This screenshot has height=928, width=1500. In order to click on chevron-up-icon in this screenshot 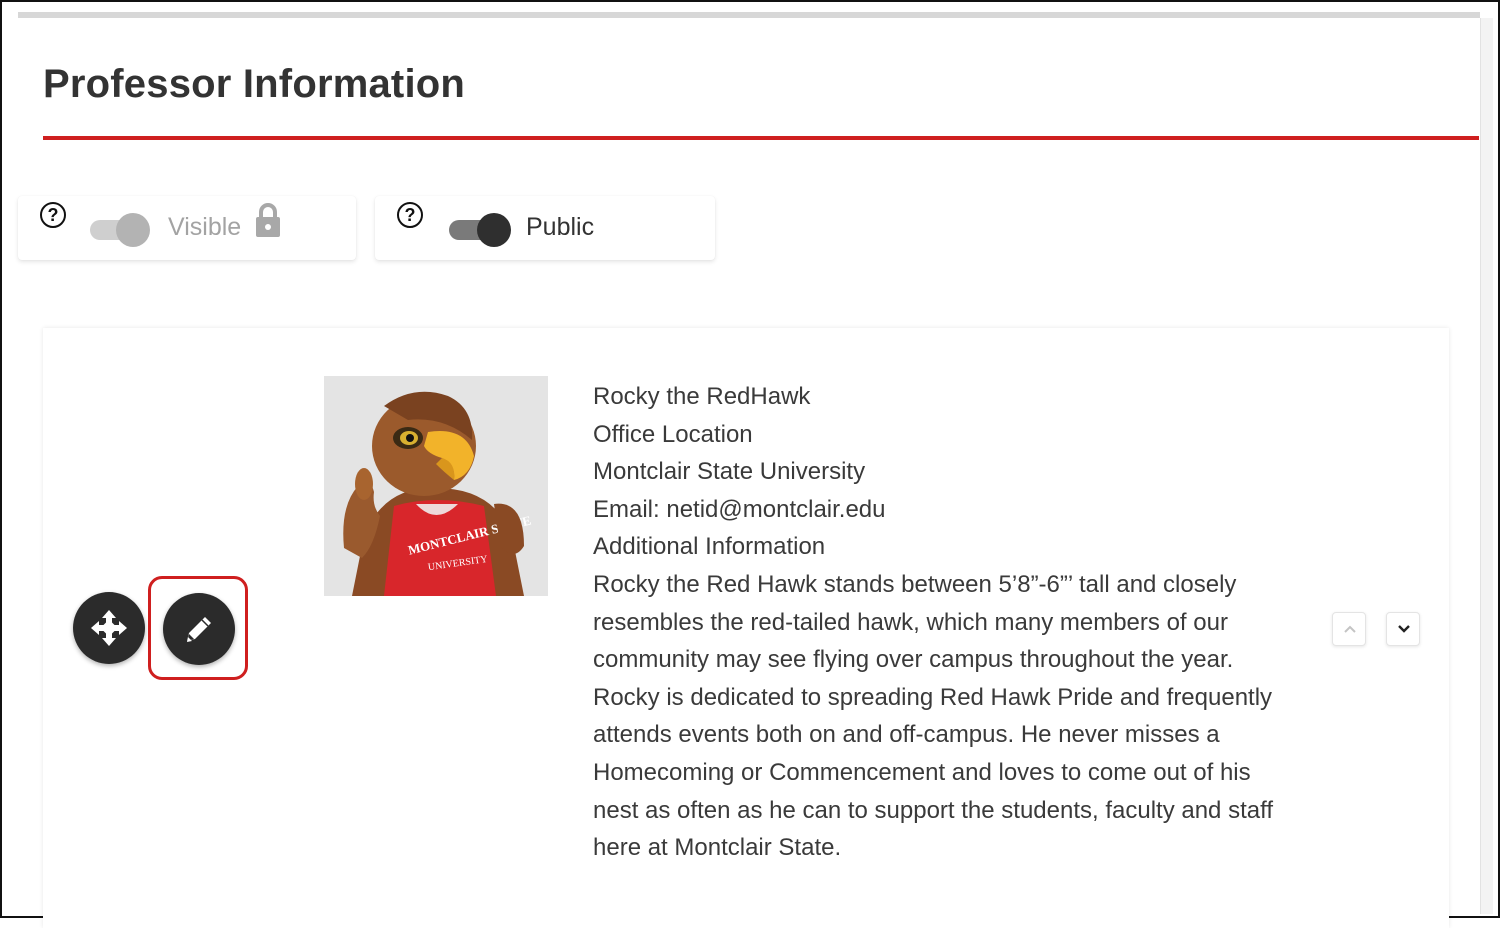, I will do `click(1350, 629)`.